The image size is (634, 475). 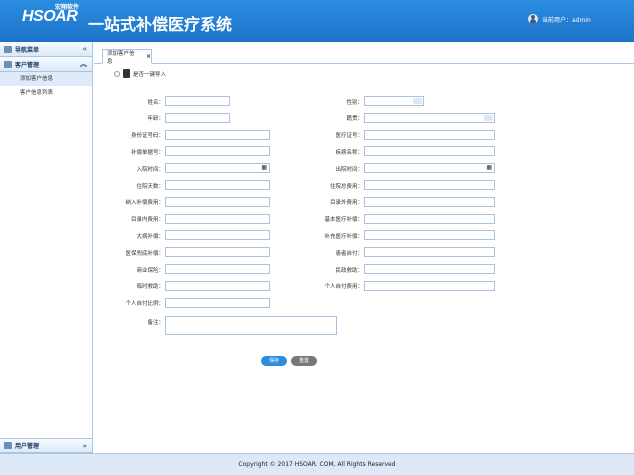 I want to click on close-icon: ×, so click(x=148, y=56).